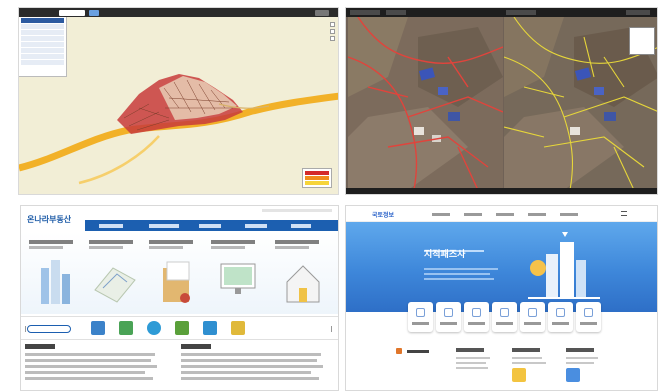 This screenshot has width=665, height=391. I want to click on aerial-map-right, so click(580, 102).